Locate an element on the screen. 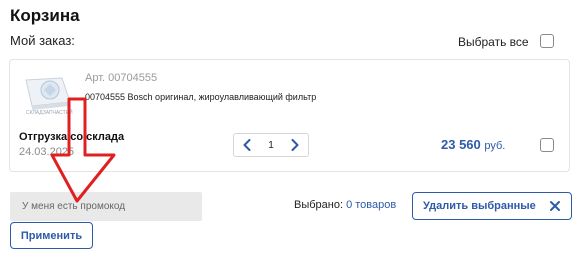  increase-quantity-button is located at coordinates (295, 145).